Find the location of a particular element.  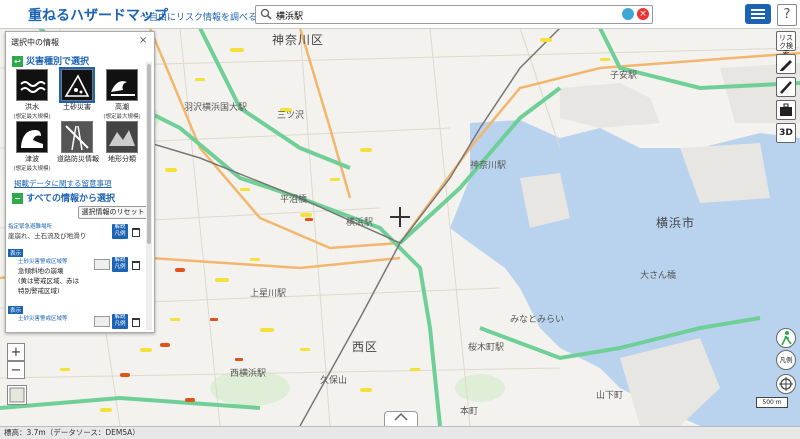

measure-tool-button is located at coordinates (786, 87).